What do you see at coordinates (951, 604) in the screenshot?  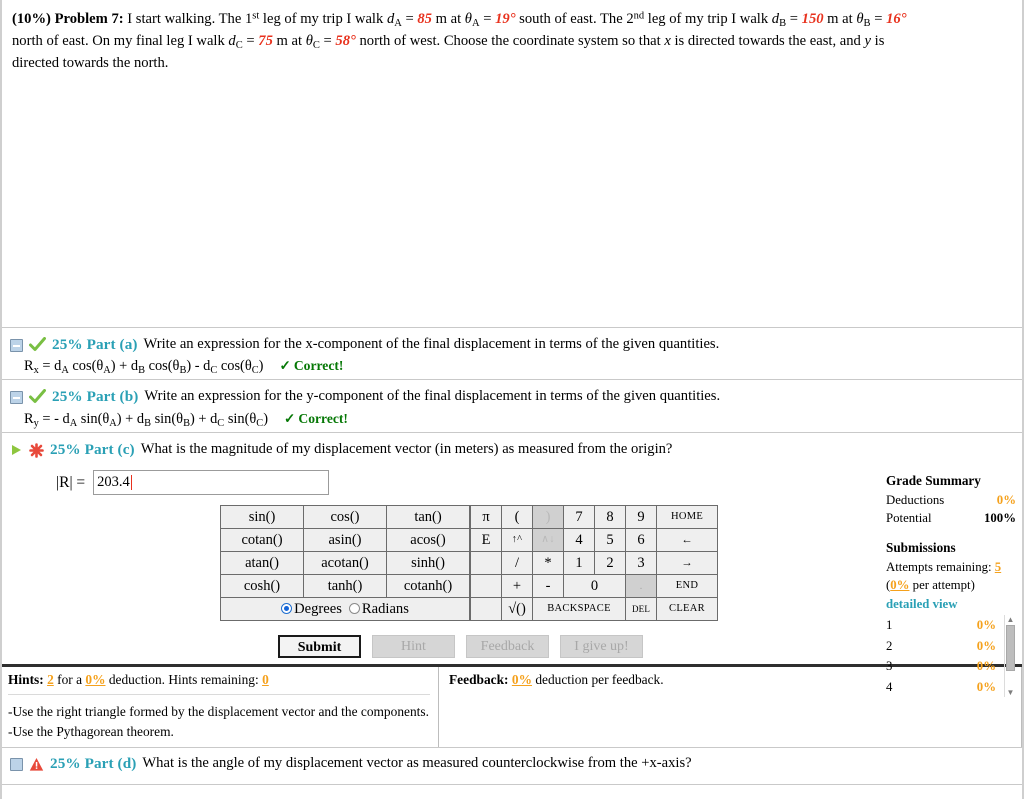 I see `detailed-view-link: detailed view` at bounding box center [951, 604].